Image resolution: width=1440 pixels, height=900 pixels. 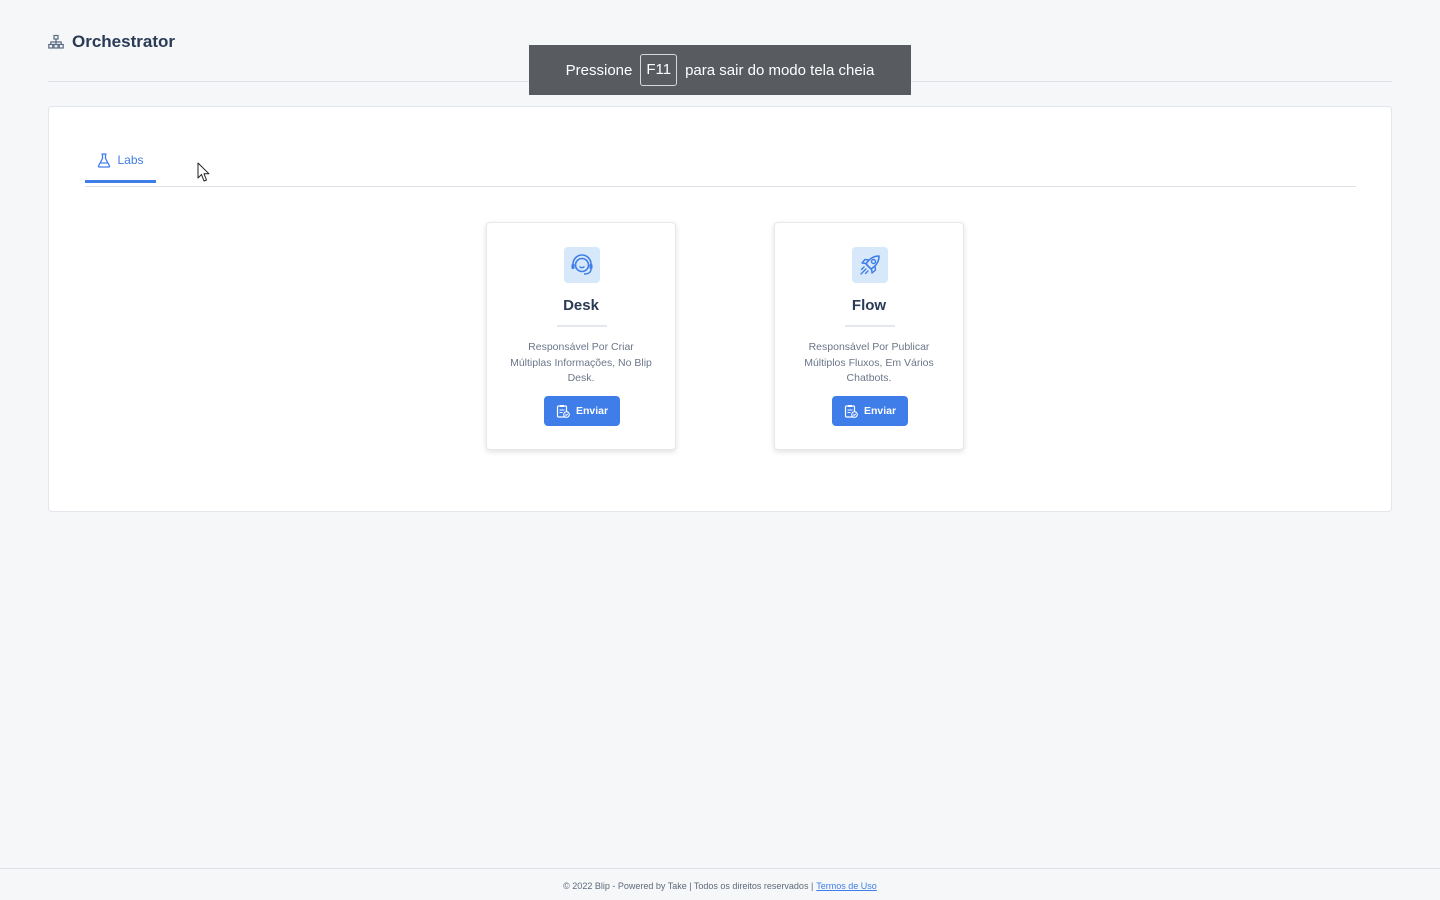 I want to click on flow-send-button: Enviar, so click(x=870, y=411).